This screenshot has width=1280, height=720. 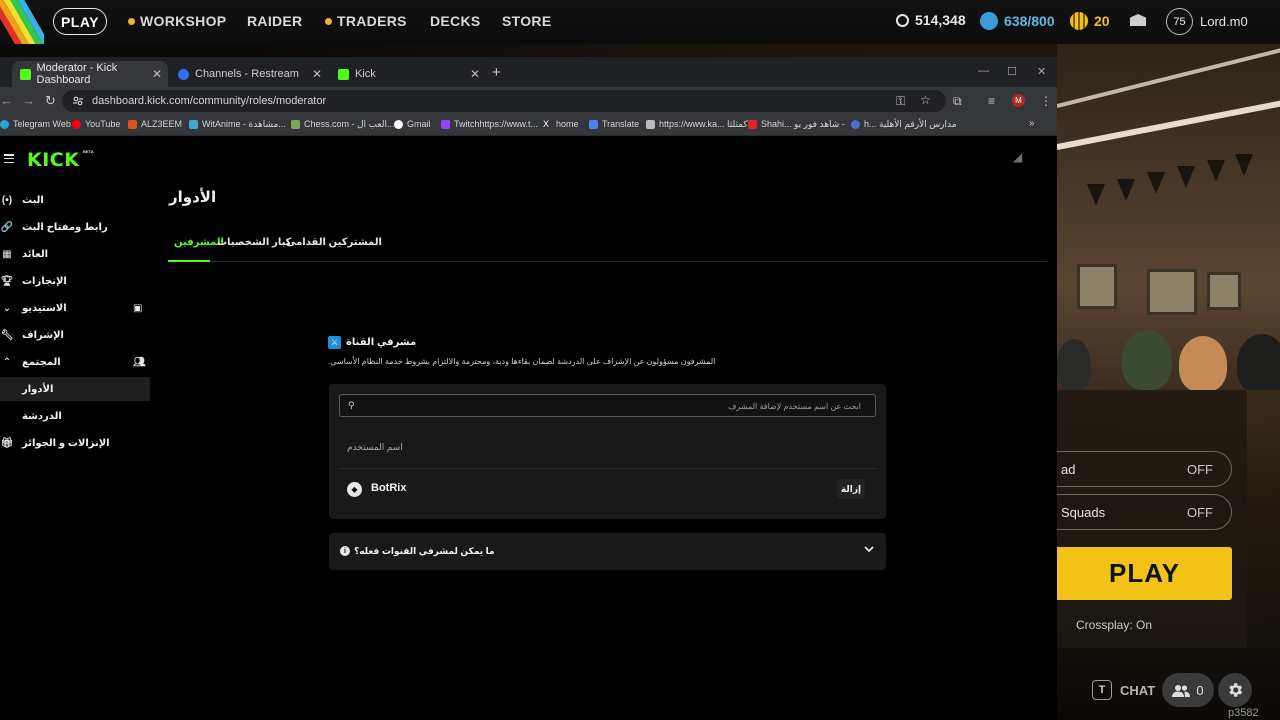 I want to click on sidebar-item-drops-rewards: 🎁︎ الإنزالات و الجوائز, so click(x=75, y=443).